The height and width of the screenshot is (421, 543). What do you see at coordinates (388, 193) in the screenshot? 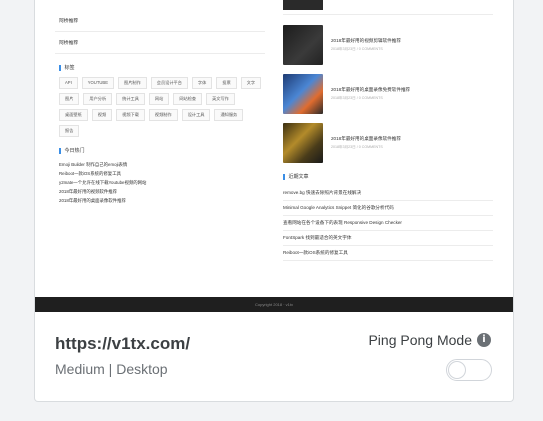
I see `recent-item: remove.bg 快速去除照片背景在线解决` at bounding box center [388, 193].